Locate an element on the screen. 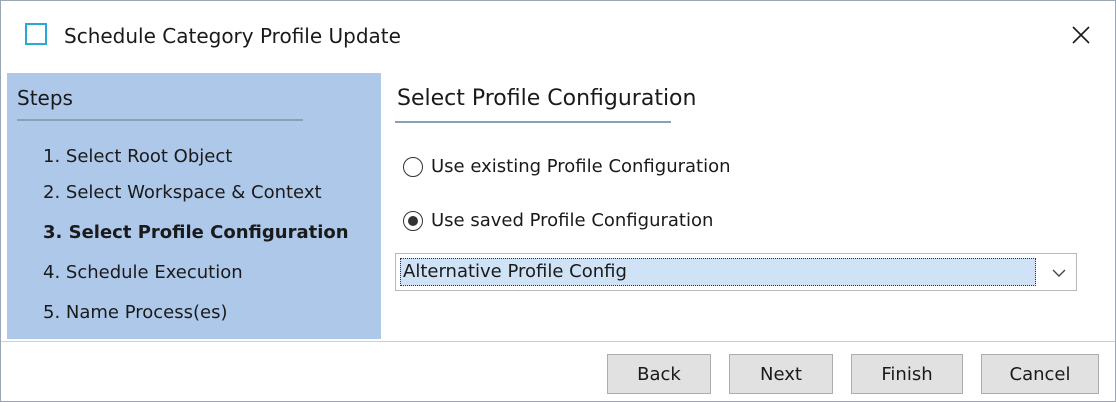 The height and width of the screenshot is (402, 1116). step-item-schedule-execution: 4. Schedule Execution is located at coordinates (143, 272).